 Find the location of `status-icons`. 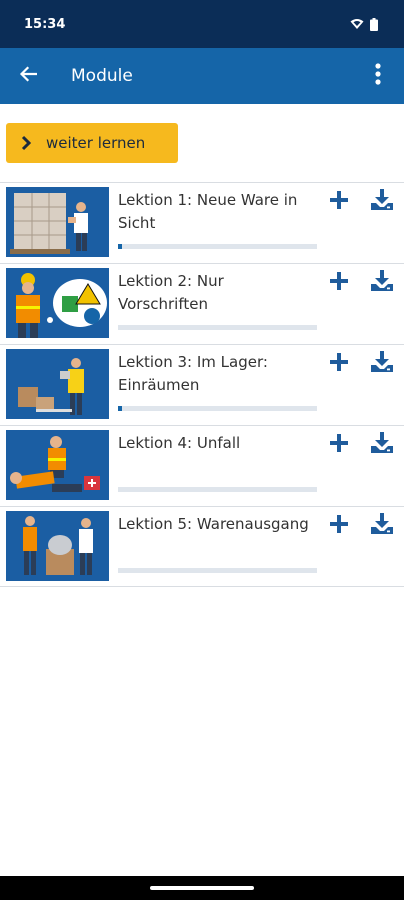

status-icons is located at coordinates (364, 24).